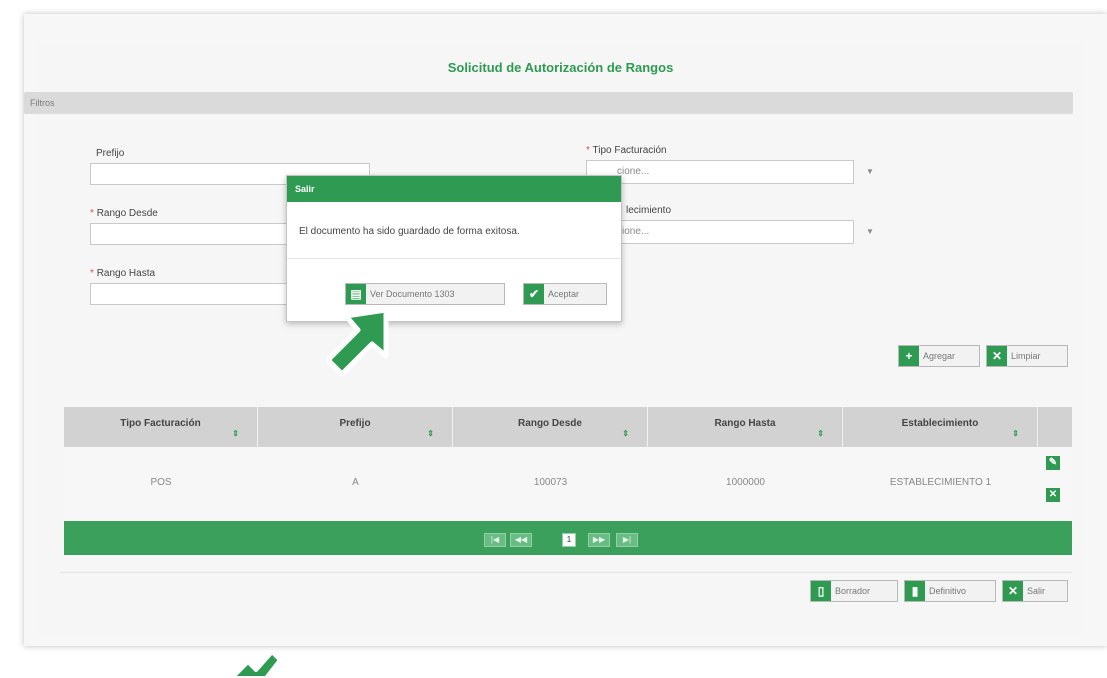 This screenshot has height=678, width=1107. Describe the element at coordinates (1053, 495) in the screenshot. I see `delete-icon: ✕` at that location.